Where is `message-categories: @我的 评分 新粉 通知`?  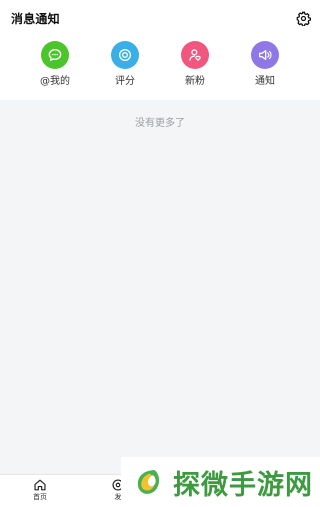 message-categories: @我的 评分 新粉 通知 is located at coordinates (160, 68).